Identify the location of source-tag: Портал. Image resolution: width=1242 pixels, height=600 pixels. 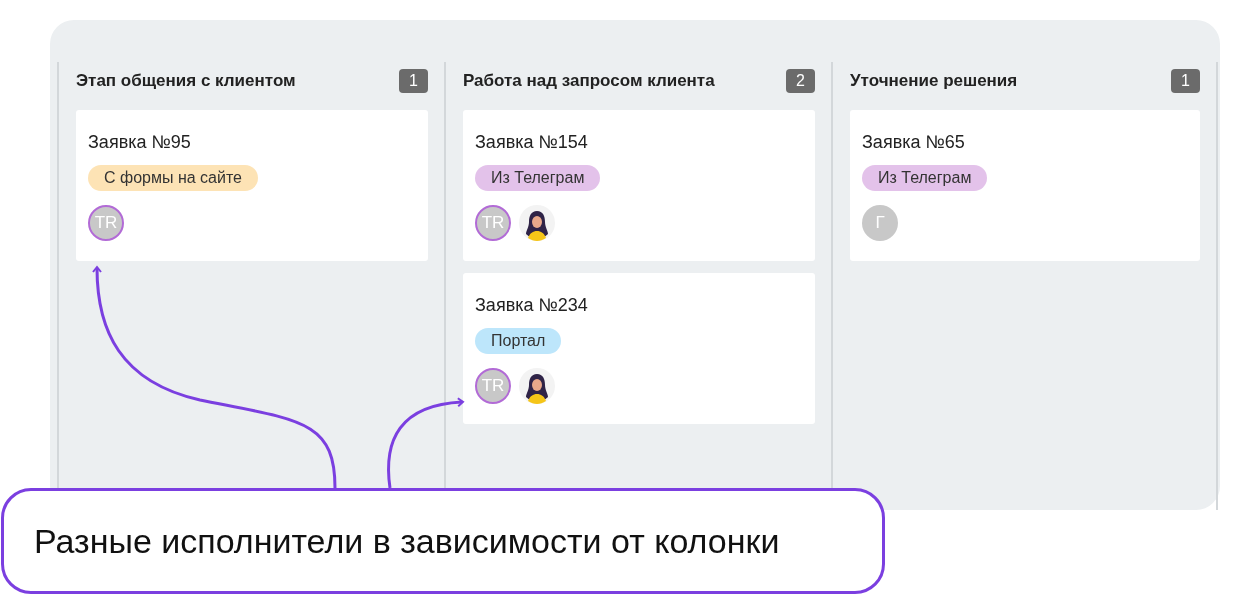
(518, 341).